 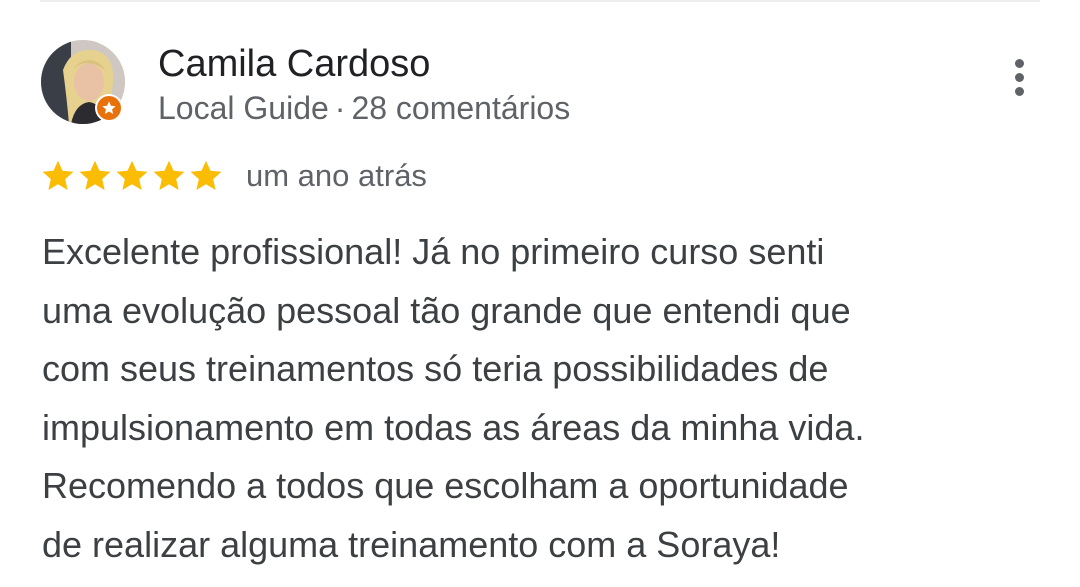 What do you see at coordinates (243, 108) in the screenshot?
I see `local-guide-label: Local Guide` at bounding box center [243, 108].